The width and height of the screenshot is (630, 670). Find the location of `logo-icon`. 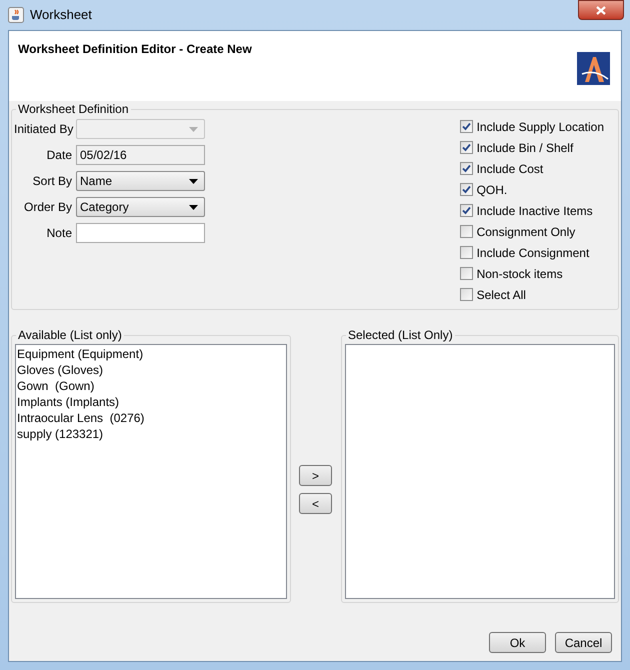

logo-icon is located at coordinates (593, 68).